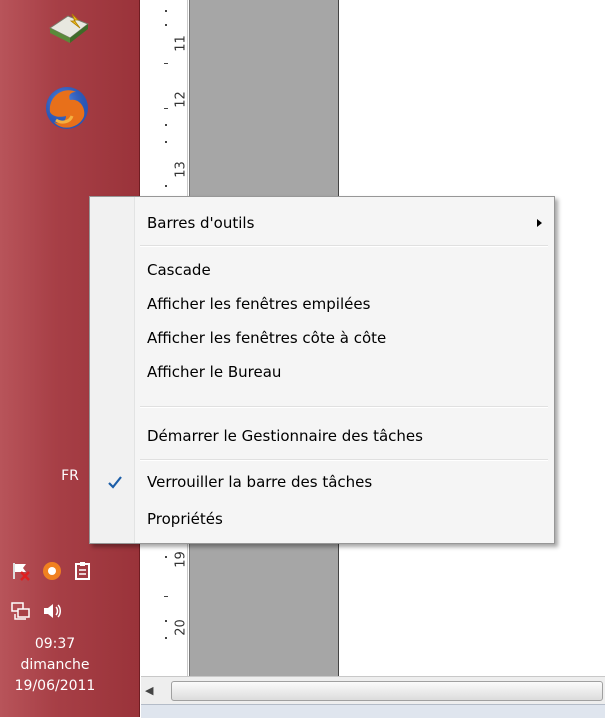 The height and width of the screenshot is (718, 605). I want to click on menu-item-lock-taskbar: Verrouiller la barre des tâches, so click(322, 482).